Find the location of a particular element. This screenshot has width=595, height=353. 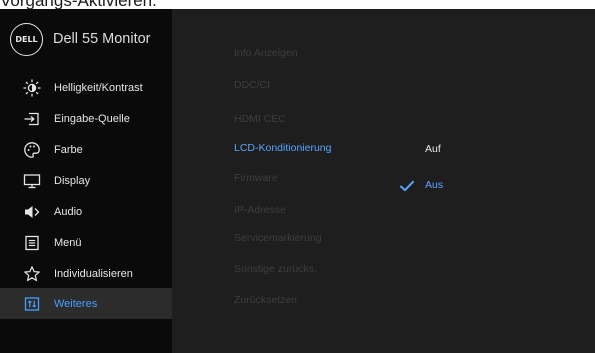

sidebar-item-brightness-contrast: Helligkeit/Kontrast is located at coordinates (86, 87).